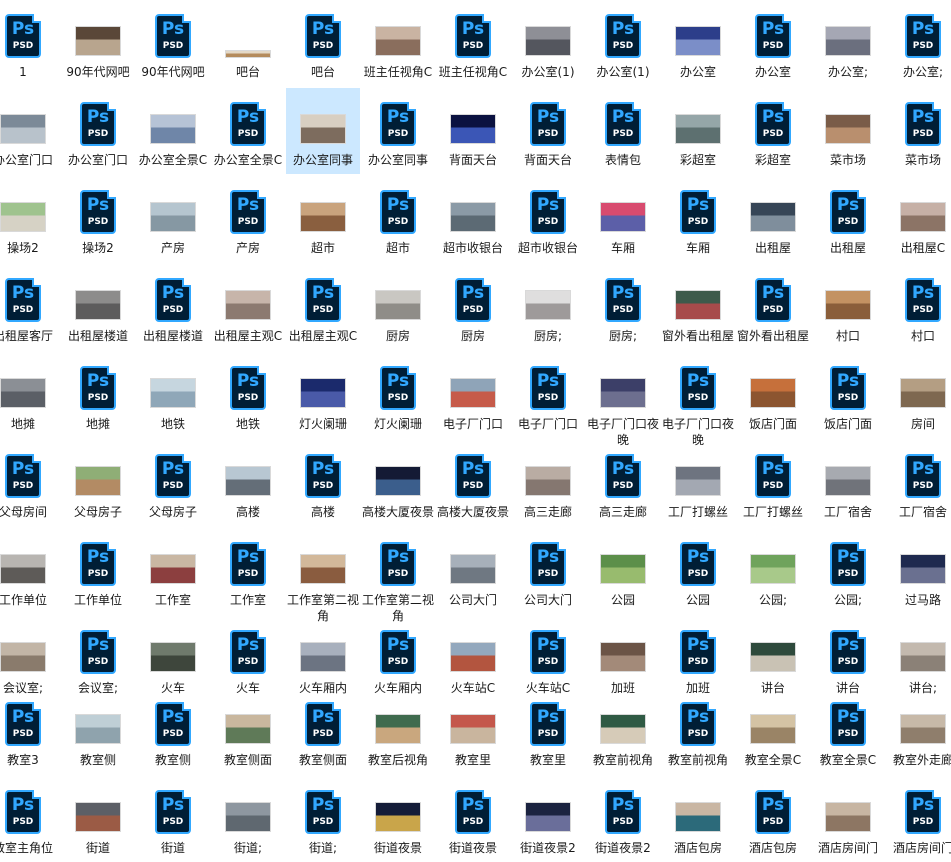  I want to click on psd-file-item: Ps PSD 街道夜景, so click(473, 819).